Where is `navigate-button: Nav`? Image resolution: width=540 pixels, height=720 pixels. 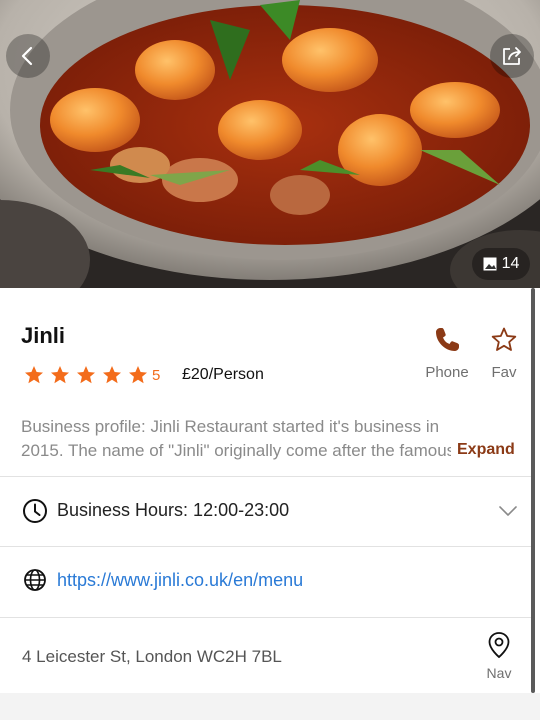
navigate-button: Nav is located at coordinates (499, 656).